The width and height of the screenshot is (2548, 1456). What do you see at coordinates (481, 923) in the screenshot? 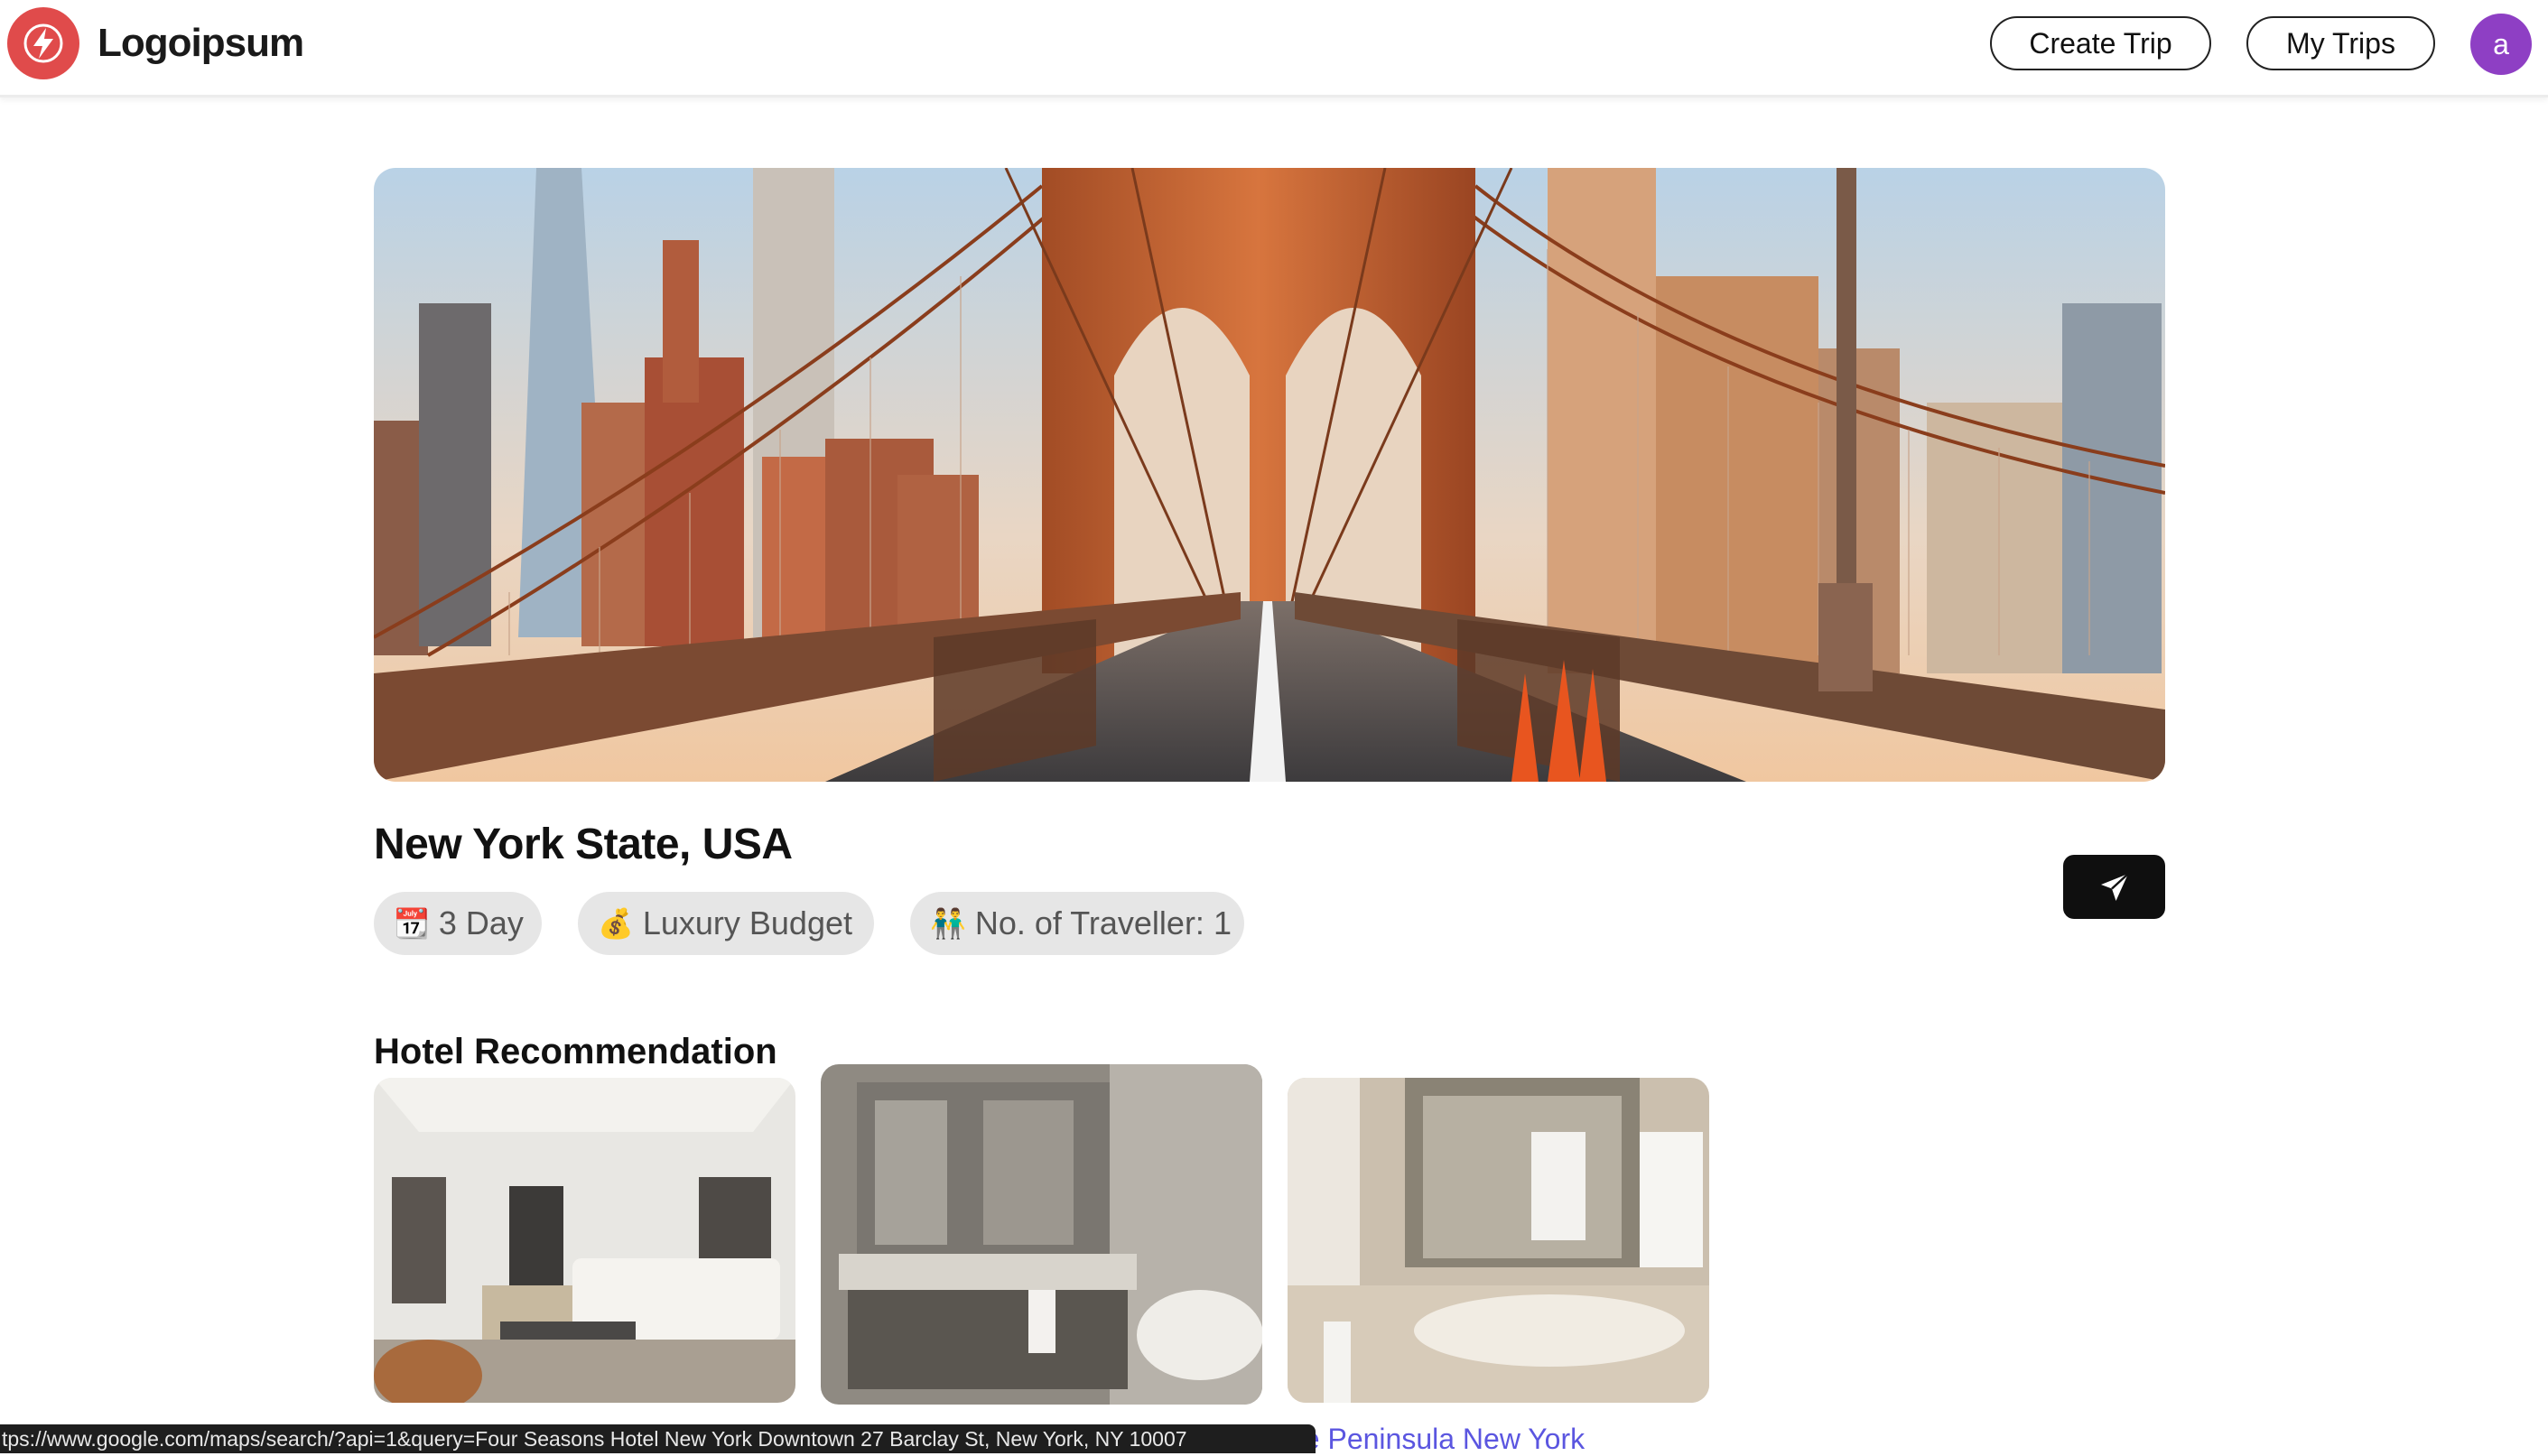
I see `trip-days-label: 3 Day` at bounding box center [481, 923].